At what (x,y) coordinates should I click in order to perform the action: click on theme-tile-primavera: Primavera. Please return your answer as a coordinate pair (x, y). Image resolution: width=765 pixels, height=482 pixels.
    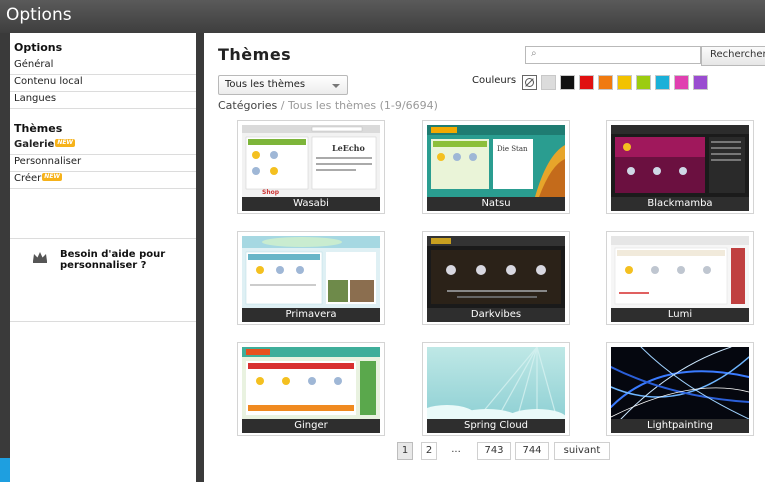
    Looking at the image, I should click on (311, 278).